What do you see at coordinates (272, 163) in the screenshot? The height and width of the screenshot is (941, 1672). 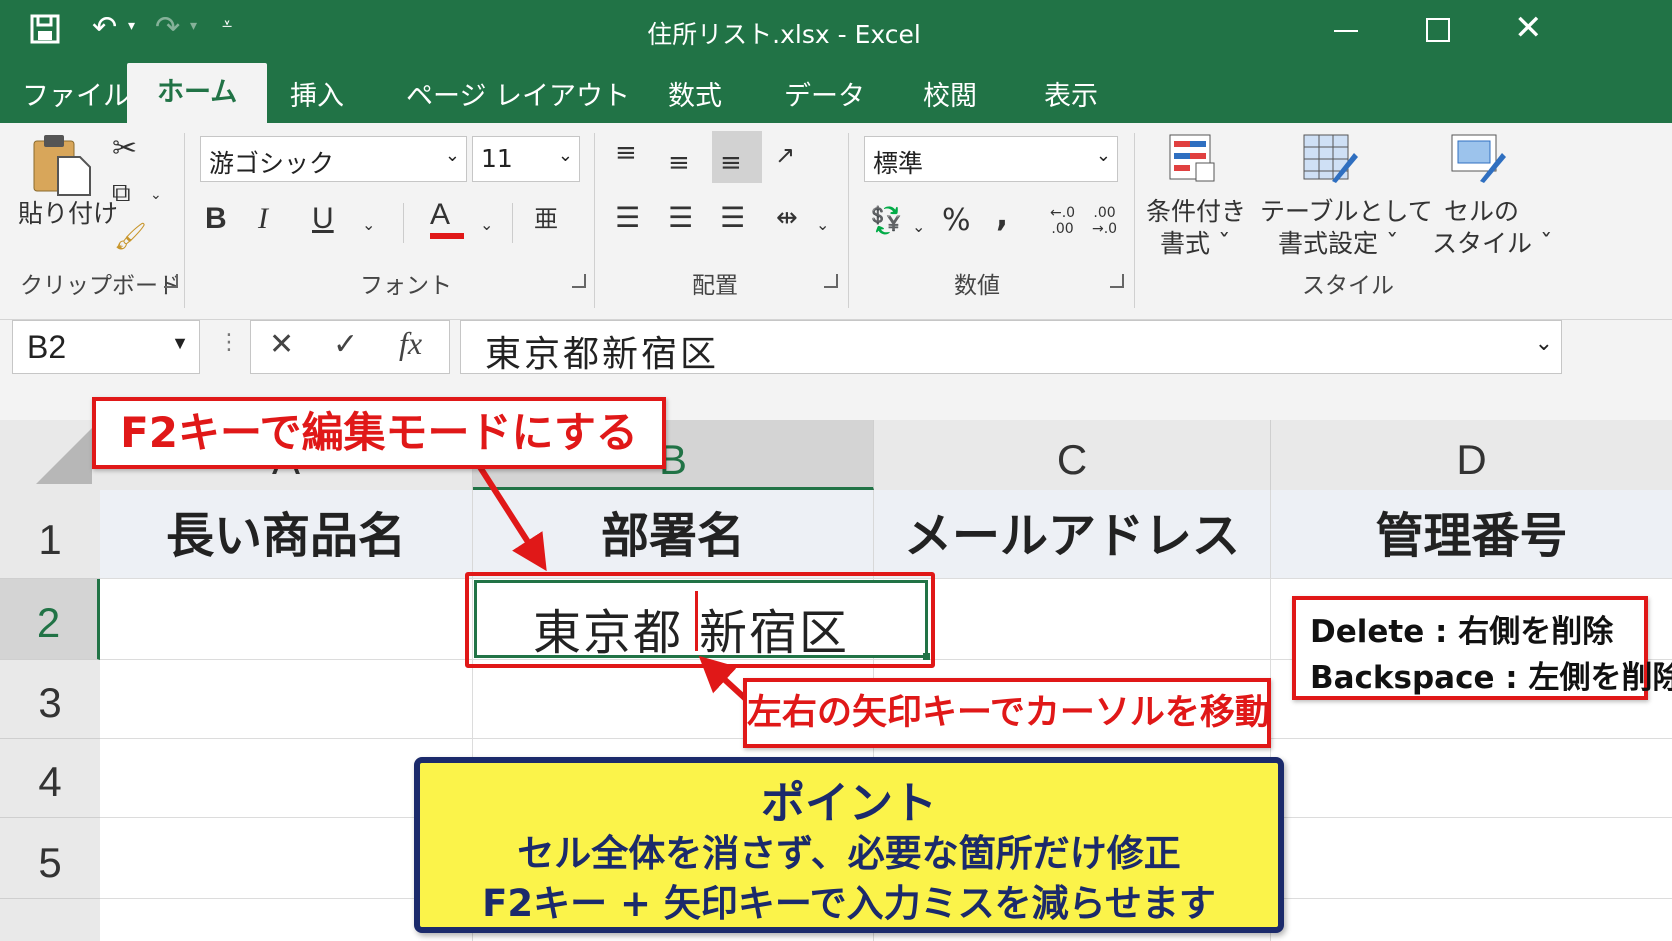 I see `font-name-value: 游ゴシック` at bounding box center [272, 163].